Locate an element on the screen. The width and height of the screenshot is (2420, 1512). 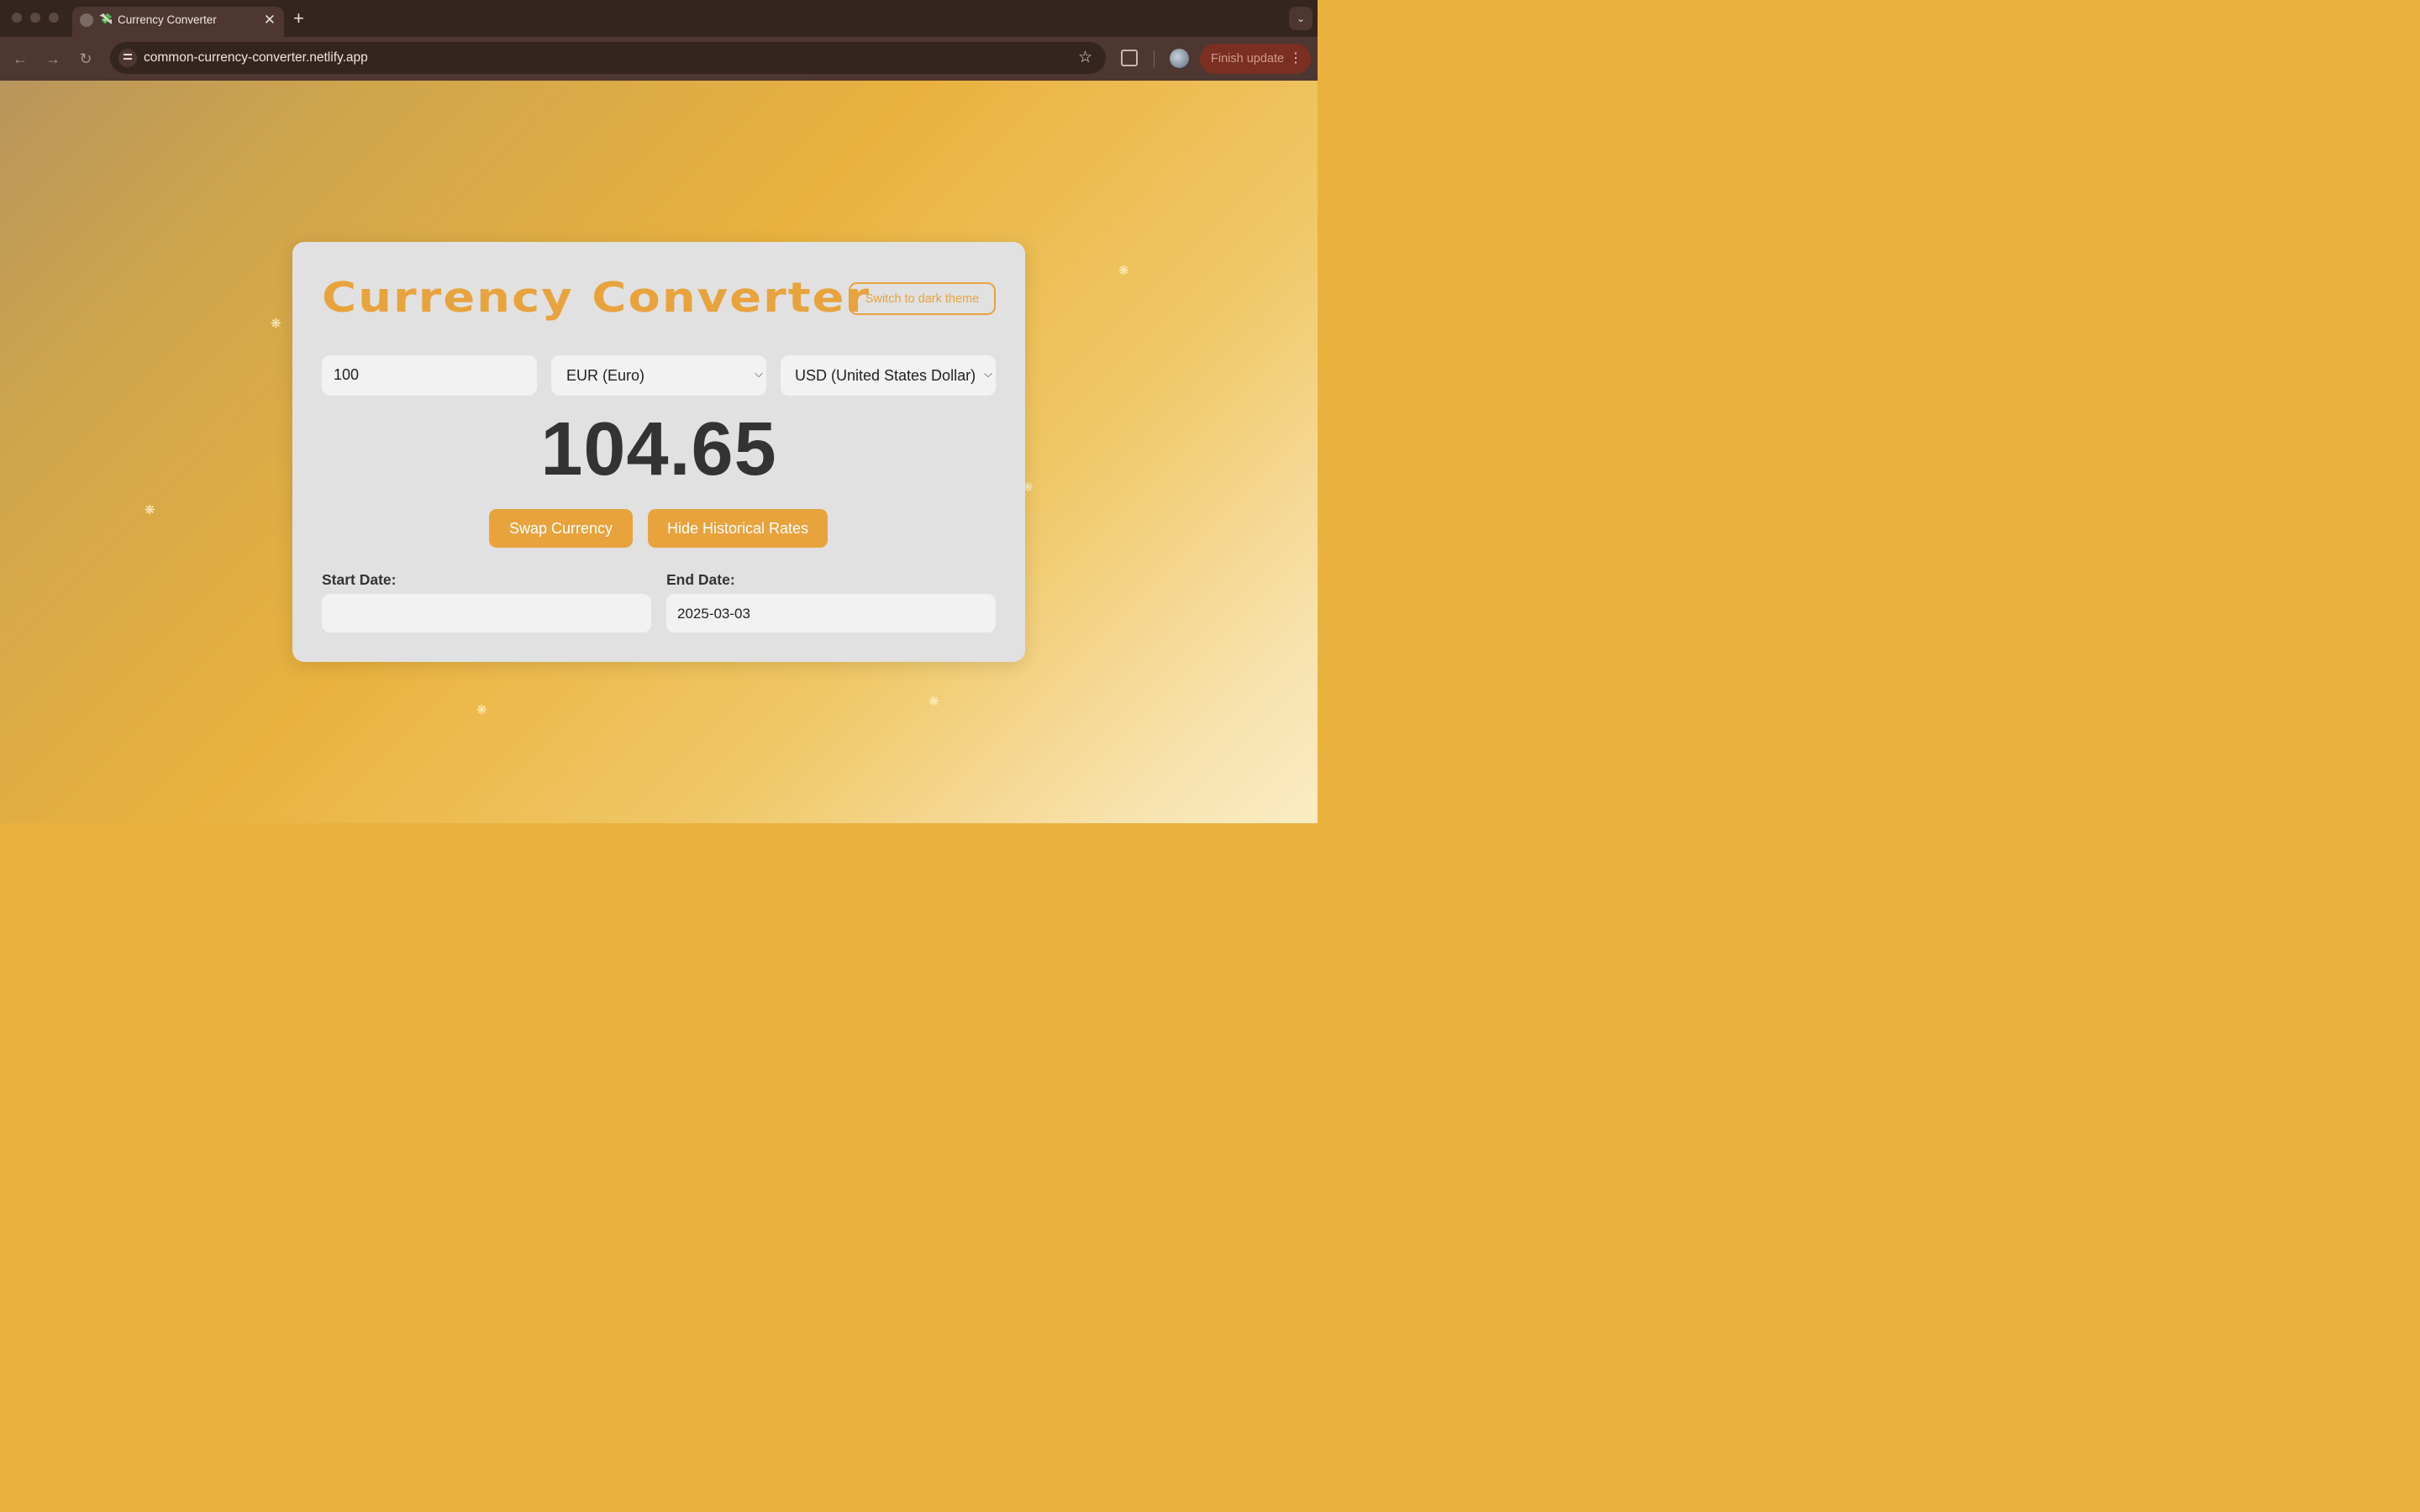
money-emoji-icon: 💸 is located at coordinates (106, 19).